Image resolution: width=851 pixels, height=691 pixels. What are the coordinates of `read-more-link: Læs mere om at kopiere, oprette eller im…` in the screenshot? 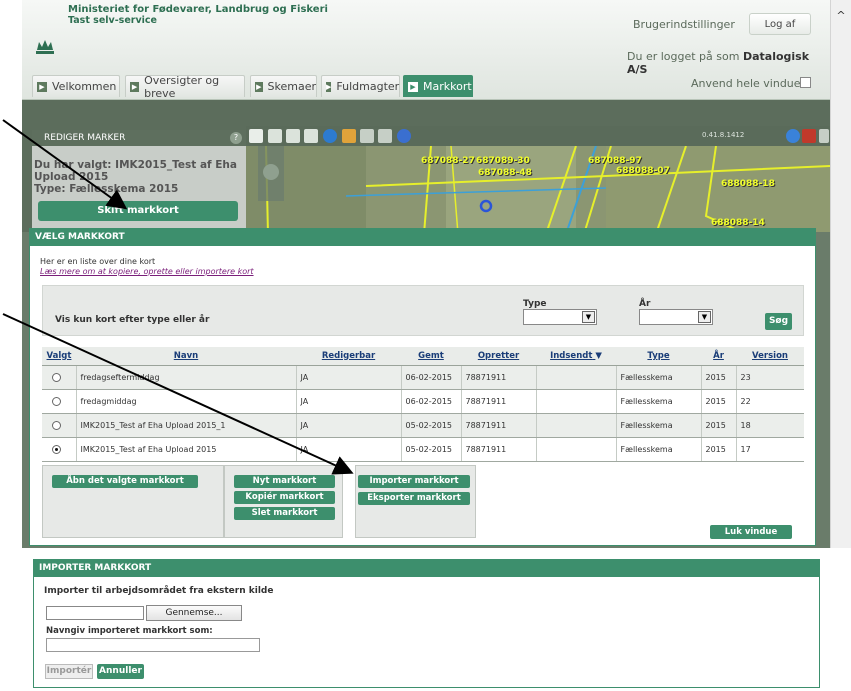 It's located at (147, 271).